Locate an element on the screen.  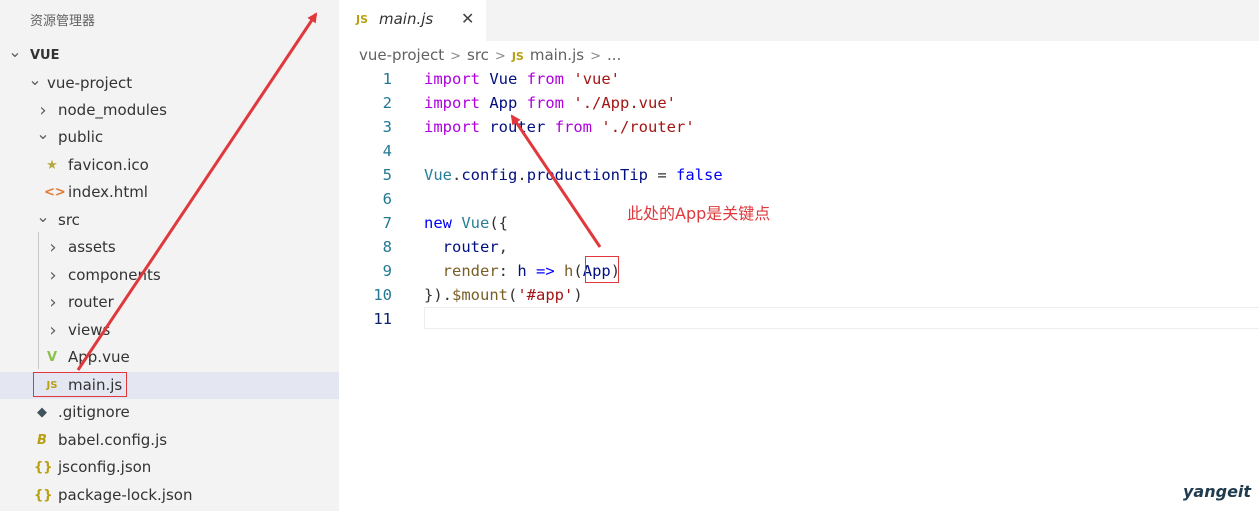
code-line: 10}).$mount('#app') is located at coordinates (799, 295).